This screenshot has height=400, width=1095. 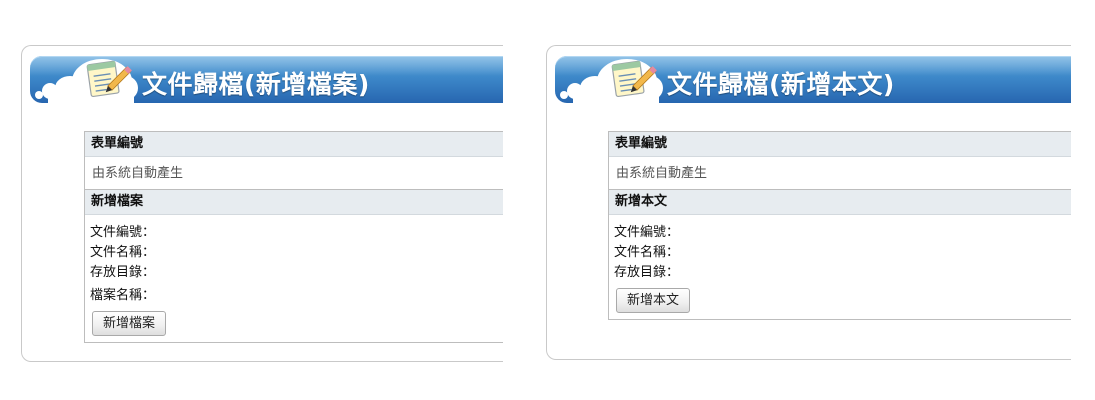 I want to click on title-bar: 文件歸檔(新增檔案), so click(x=266, y=80).